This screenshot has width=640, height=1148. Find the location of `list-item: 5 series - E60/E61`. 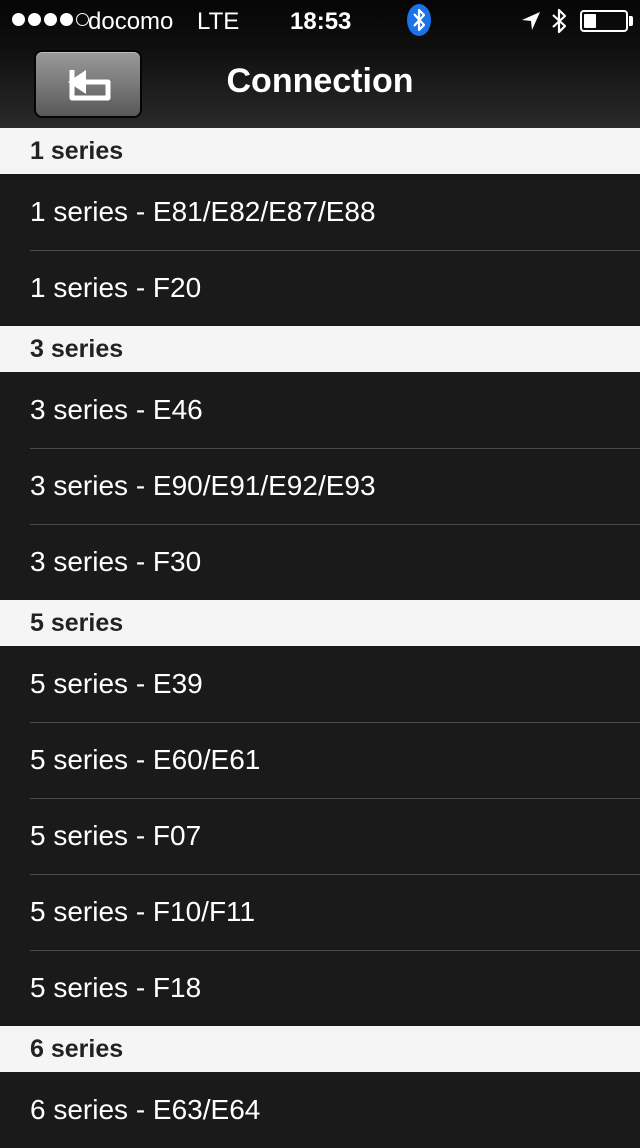

list-item: 5 series - E60/E61 is located at coordinates (320, 760).